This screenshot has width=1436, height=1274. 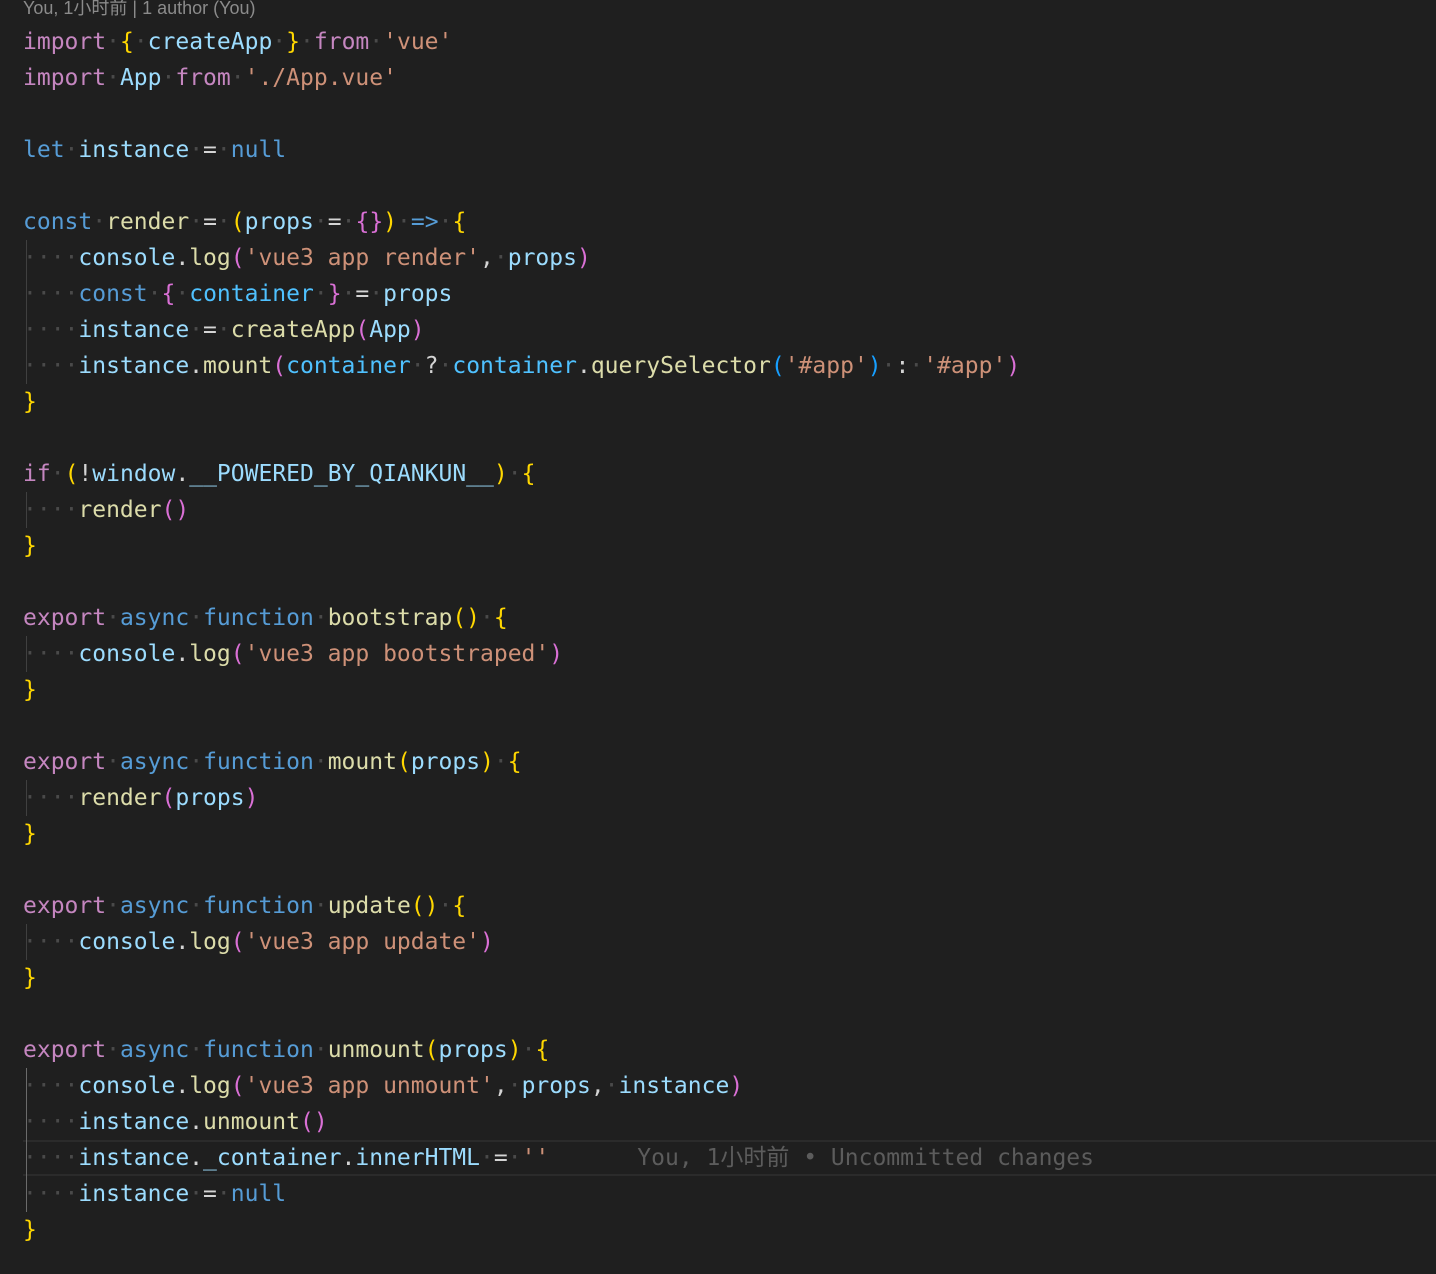 What do you see at coordinates (418, 42) in the screenshot?
I see `string-literal: 'vue'` at bounding box center [418, 42].